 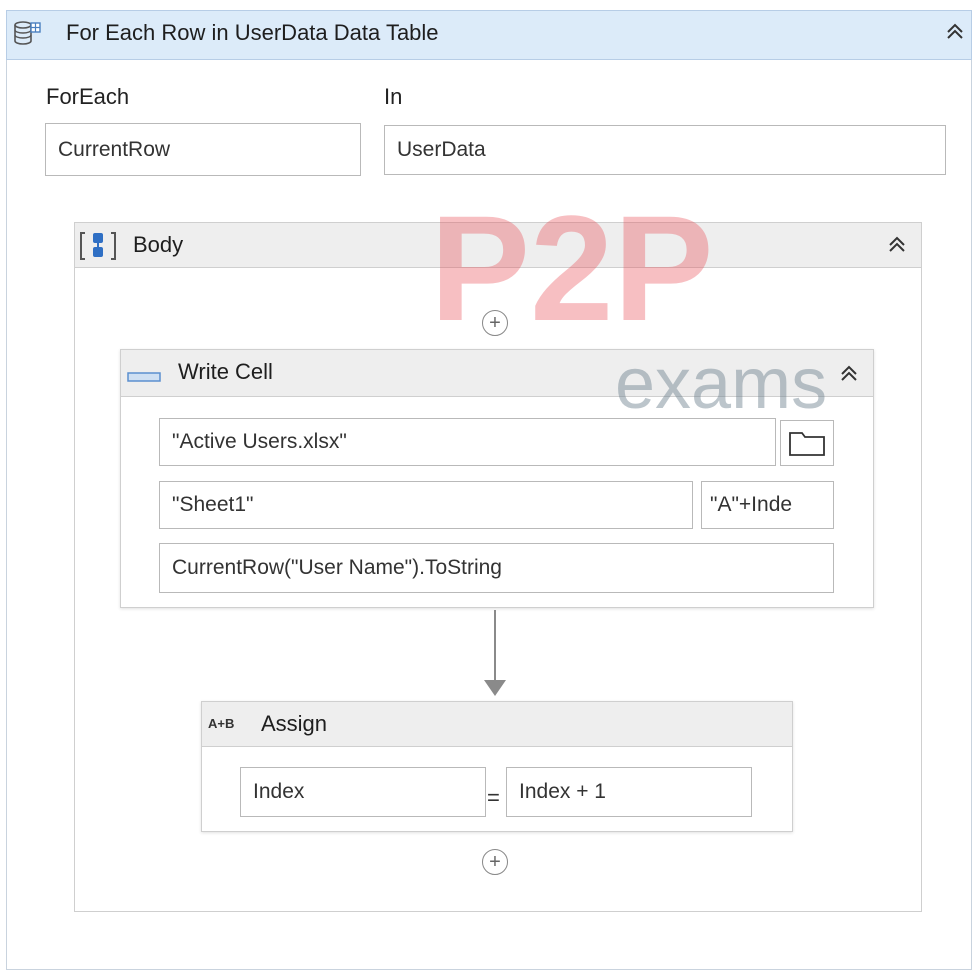 I want to click on in-field: UserData, so click(x=665, y=150).